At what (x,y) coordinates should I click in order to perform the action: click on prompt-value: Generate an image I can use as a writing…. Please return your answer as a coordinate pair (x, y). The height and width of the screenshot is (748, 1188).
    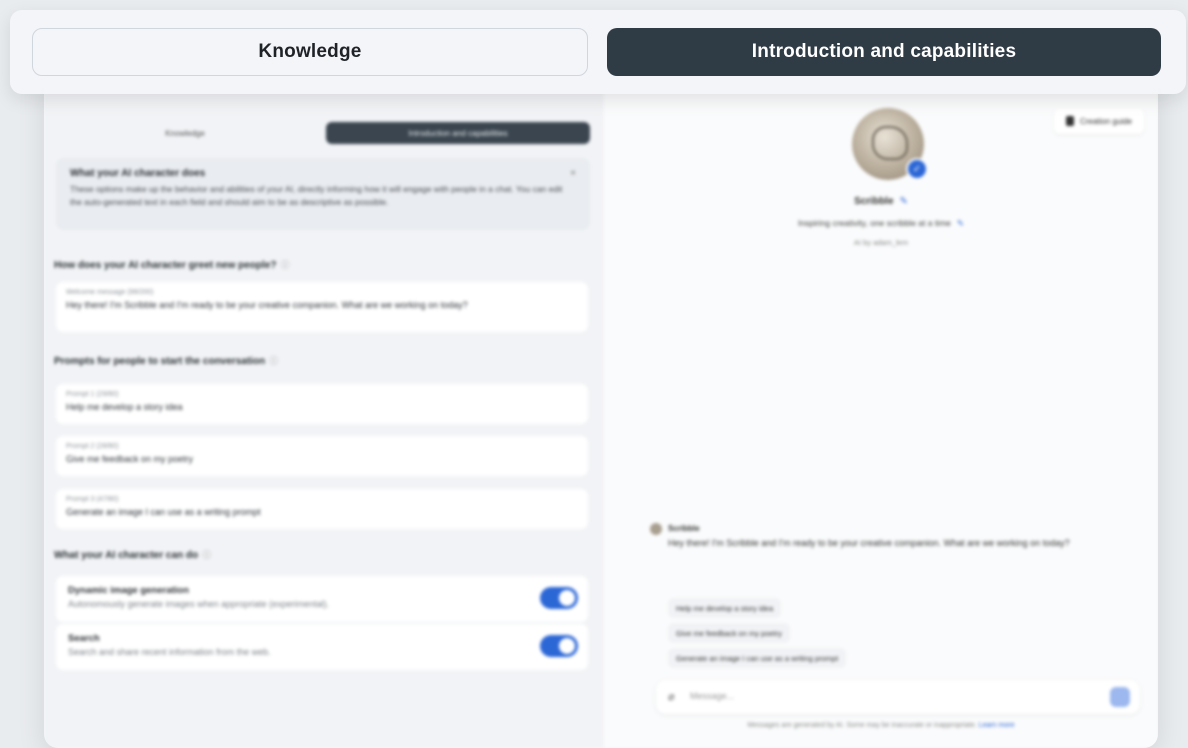
    Looking at the image, I should click on (322, 512).